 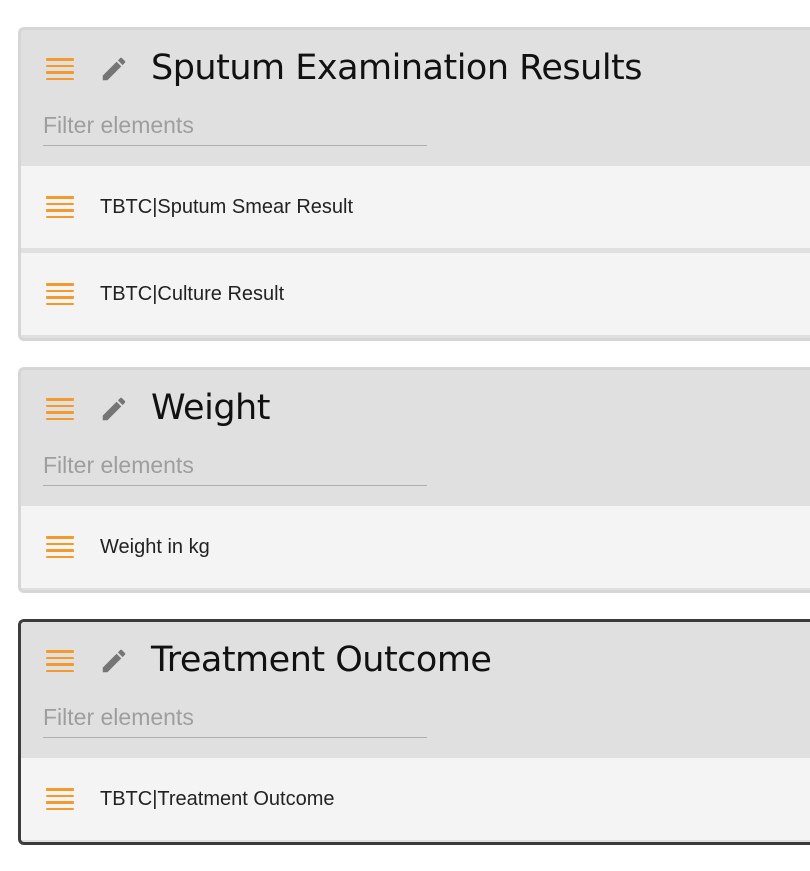 I want to click on list-item: TBTC|Sputum Smear Result, so click(x=415, y=207).